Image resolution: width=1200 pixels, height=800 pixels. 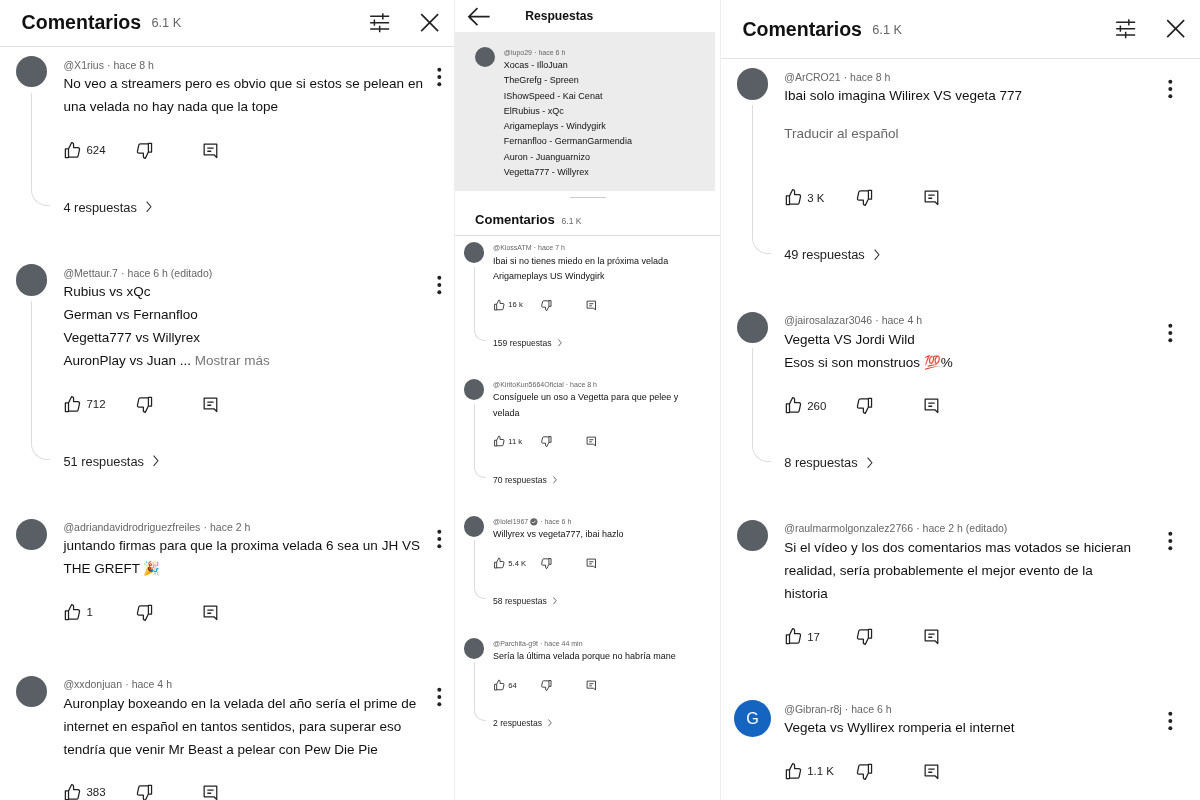 I want to click on replies-link: 49 respuestas, so click(x=833, y=254).